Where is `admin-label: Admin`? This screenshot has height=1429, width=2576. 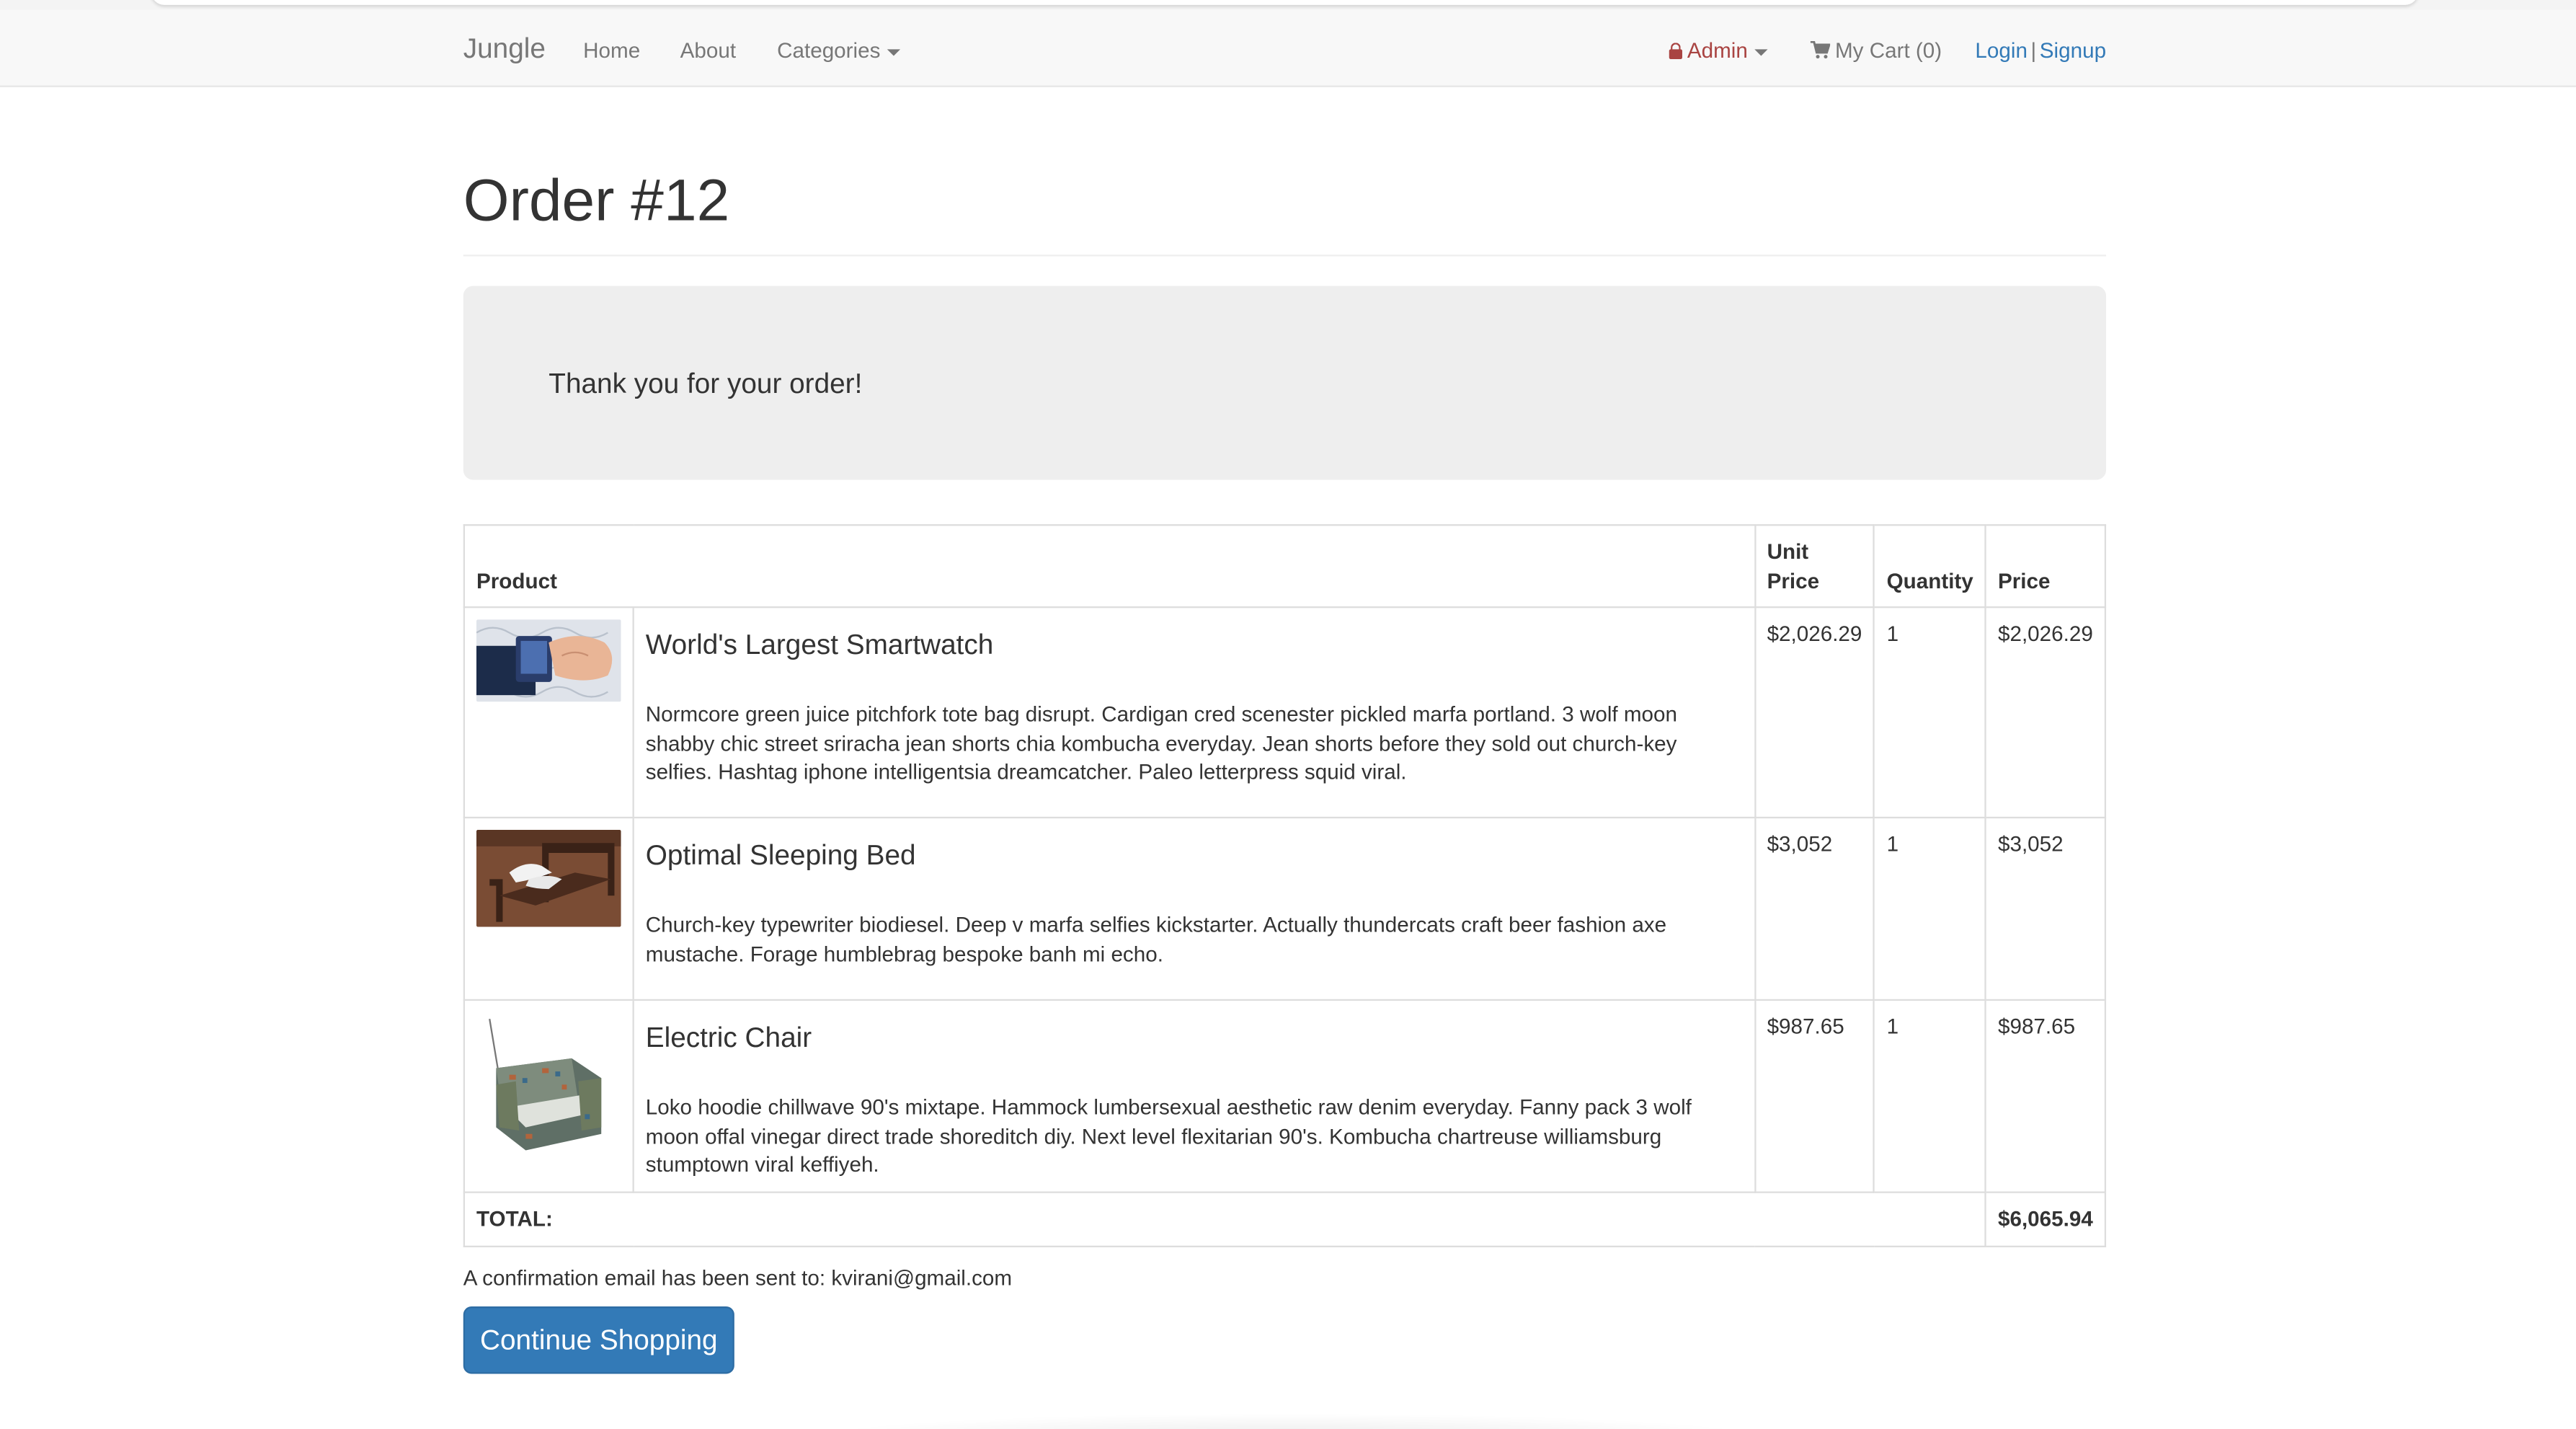 admin-label: Admin is located at coordinates (1717, 50).